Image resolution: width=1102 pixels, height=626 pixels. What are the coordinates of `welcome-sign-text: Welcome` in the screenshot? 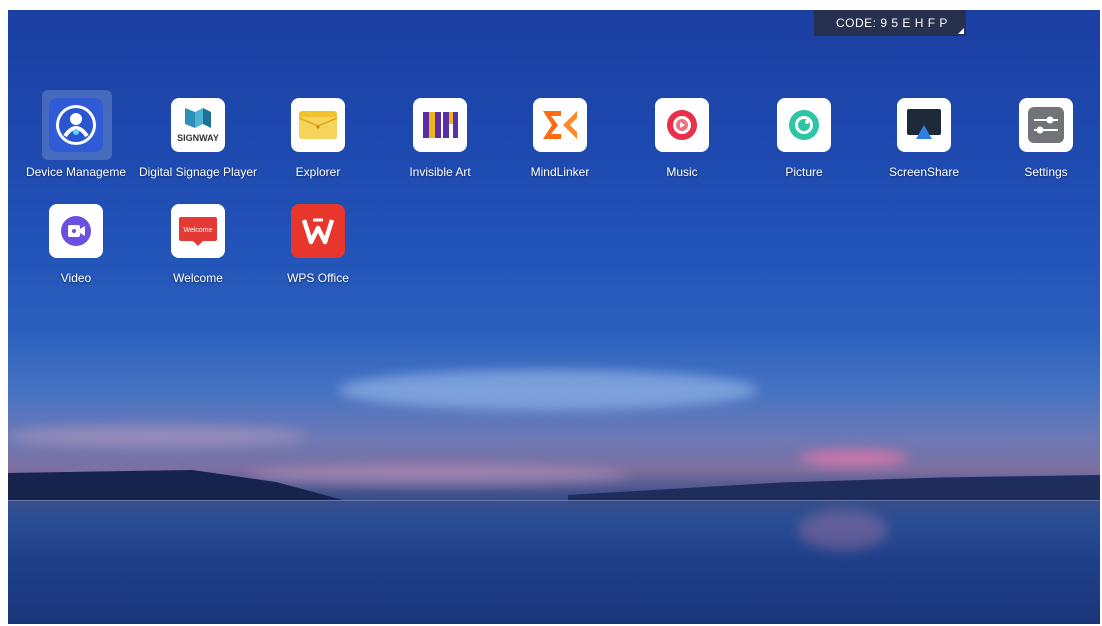 It's located at (197, 230).